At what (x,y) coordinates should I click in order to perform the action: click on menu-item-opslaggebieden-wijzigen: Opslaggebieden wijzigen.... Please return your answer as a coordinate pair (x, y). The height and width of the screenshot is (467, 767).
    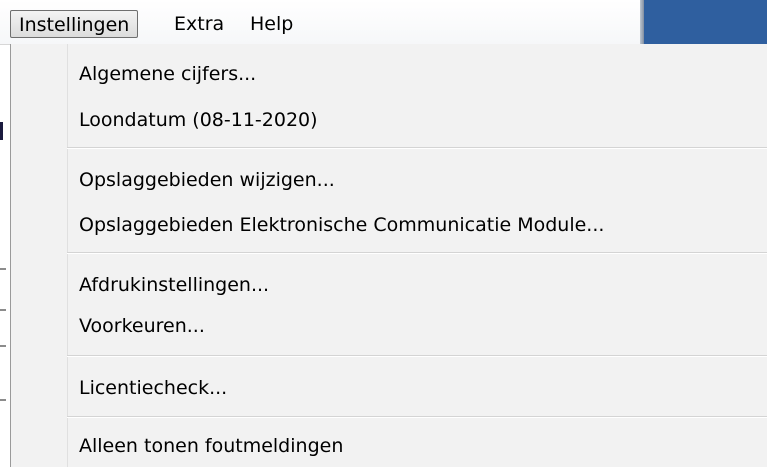
    Looking at the image, I should click on (207, 180).